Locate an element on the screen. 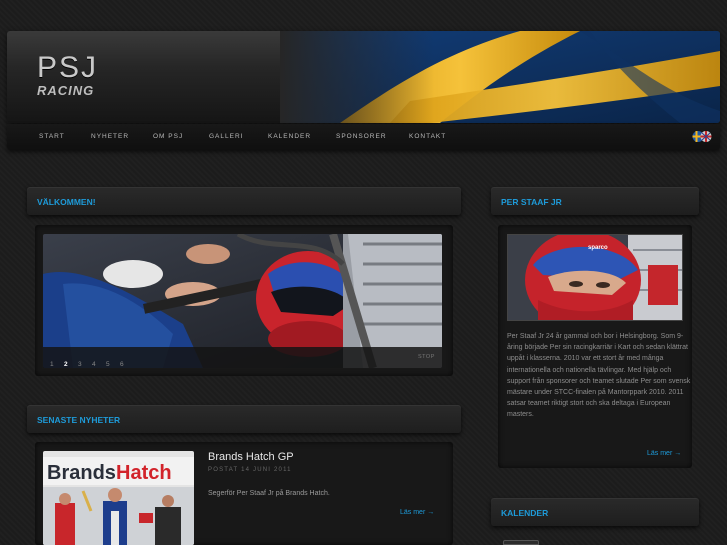 The image size is (727, 545). news-heading: SENASTE NYHETER is located at coordinates (79, 420).